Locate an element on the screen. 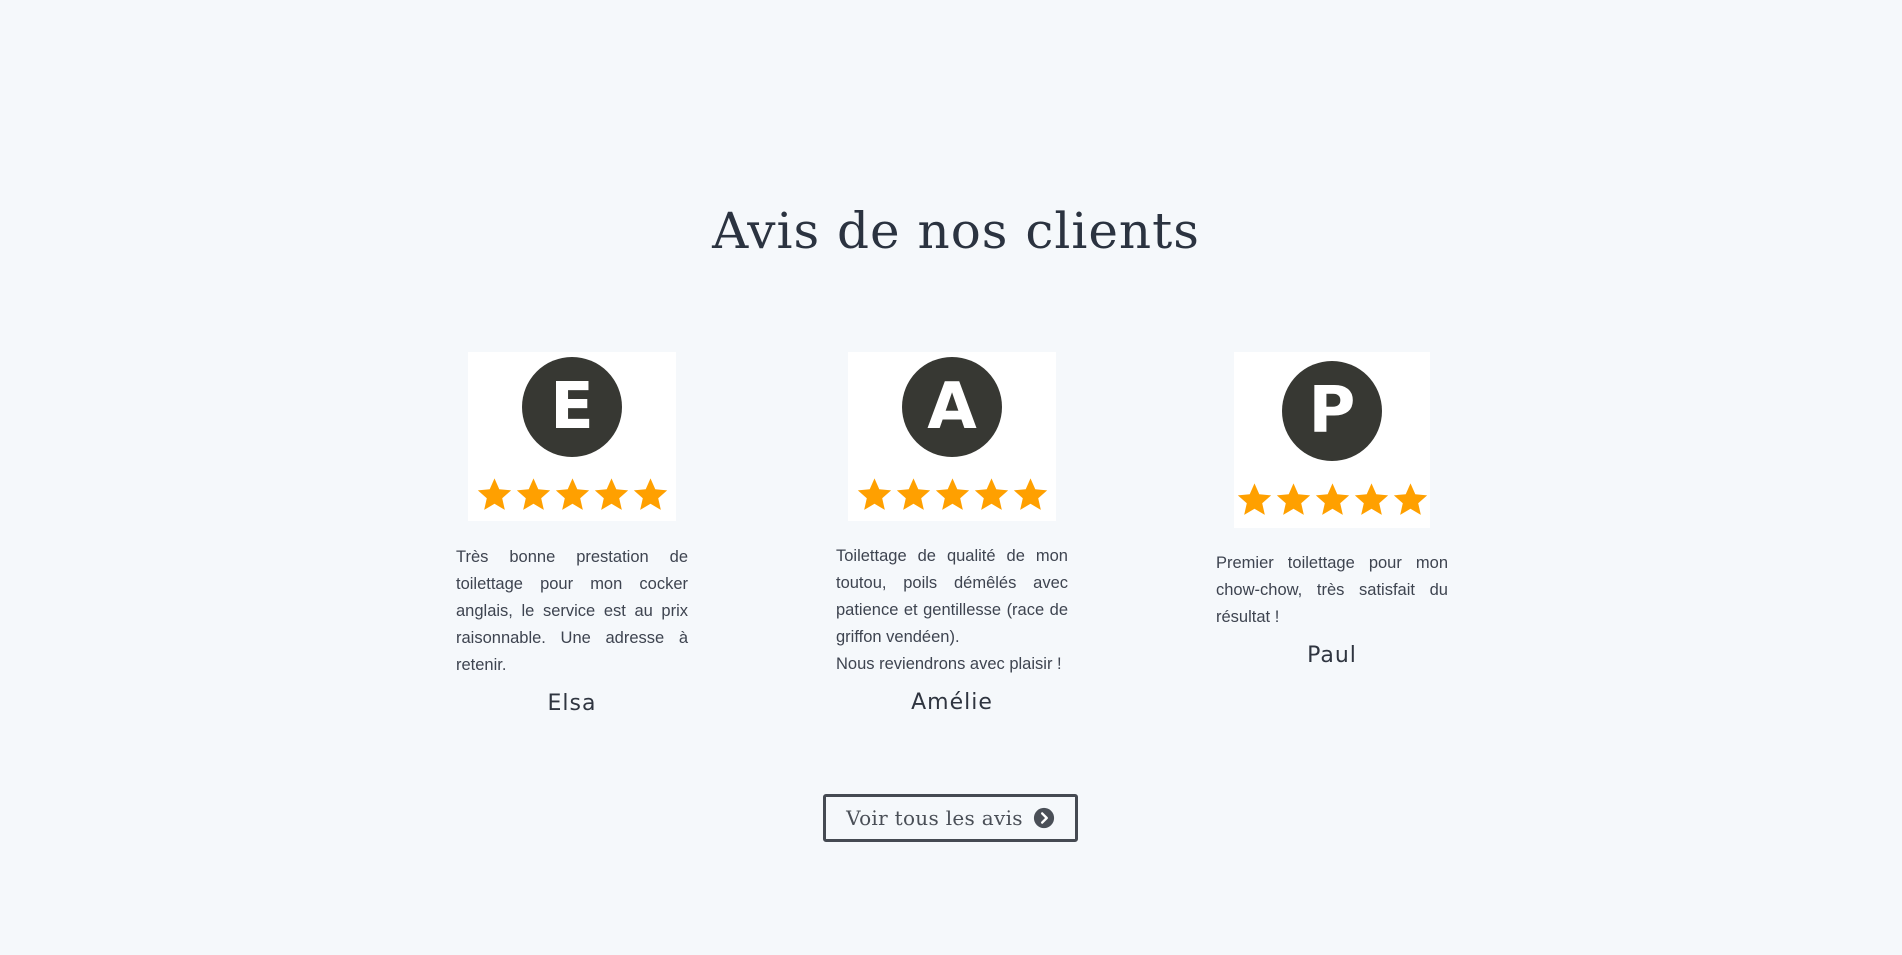 This screenshot has width=1902, height=955. chevron-circle-right-icon is located at coordinates (1043, 818).